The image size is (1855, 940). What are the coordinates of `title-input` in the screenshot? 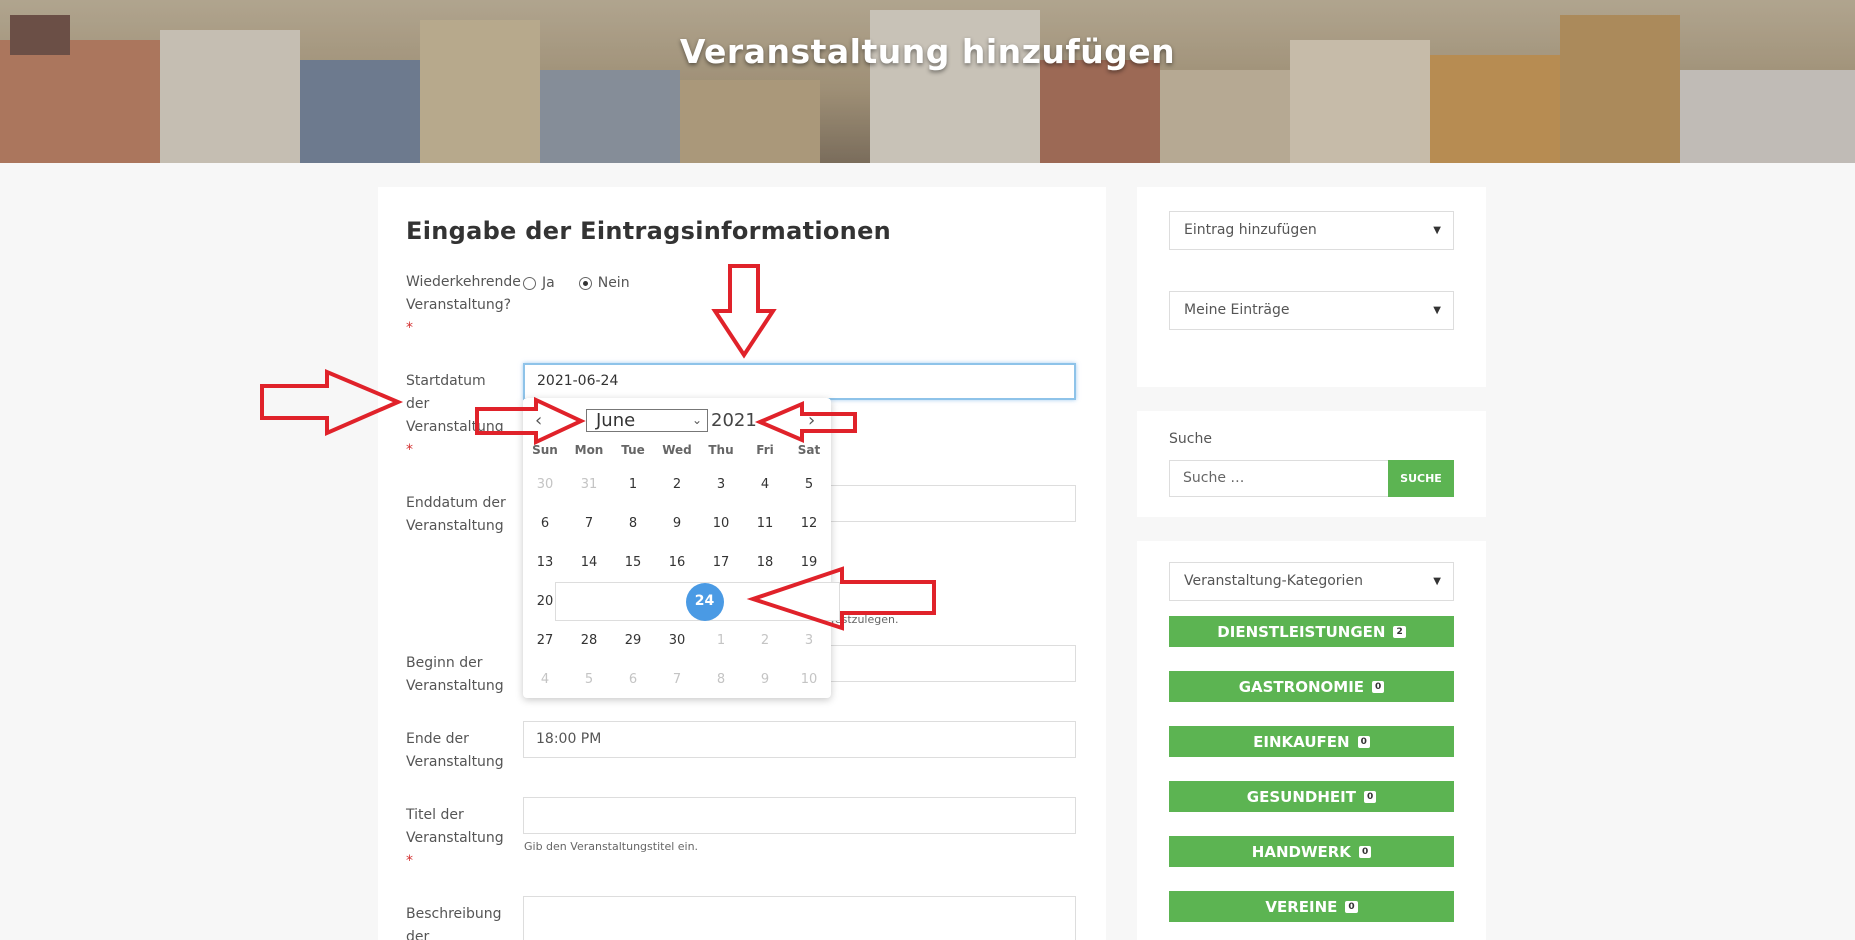 It's located at (799, 815).